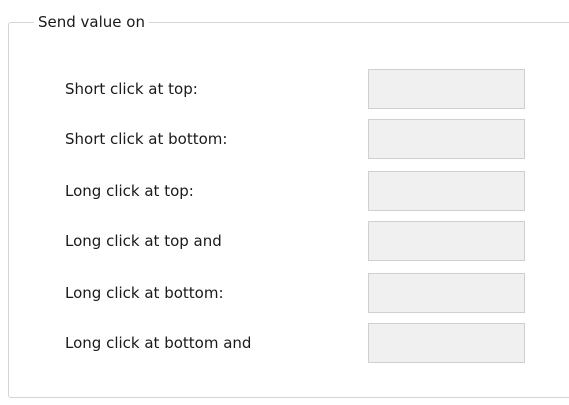  I want to click on form-row-short-click-top: Short click at top:, so click(284, 89).